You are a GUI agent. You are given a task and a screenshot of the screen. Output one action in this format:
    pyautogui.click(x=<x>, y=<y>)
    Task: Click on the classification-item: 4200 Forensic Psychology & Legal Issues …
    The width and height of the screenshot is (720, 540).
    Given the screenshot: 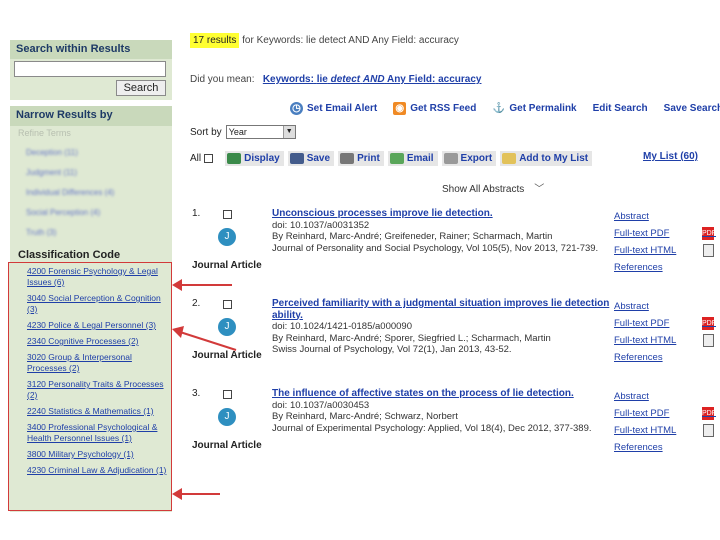 What is the action you would take?
    pyautogui.click(x=97, y=277)
    